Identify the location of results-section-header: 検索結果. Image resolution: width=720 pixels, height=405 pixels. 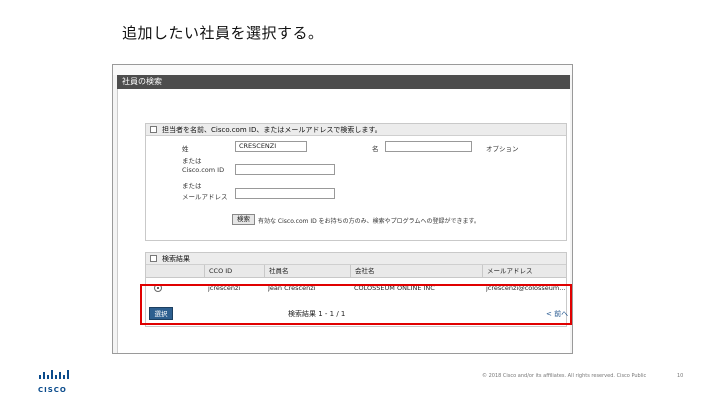
(356, 259).